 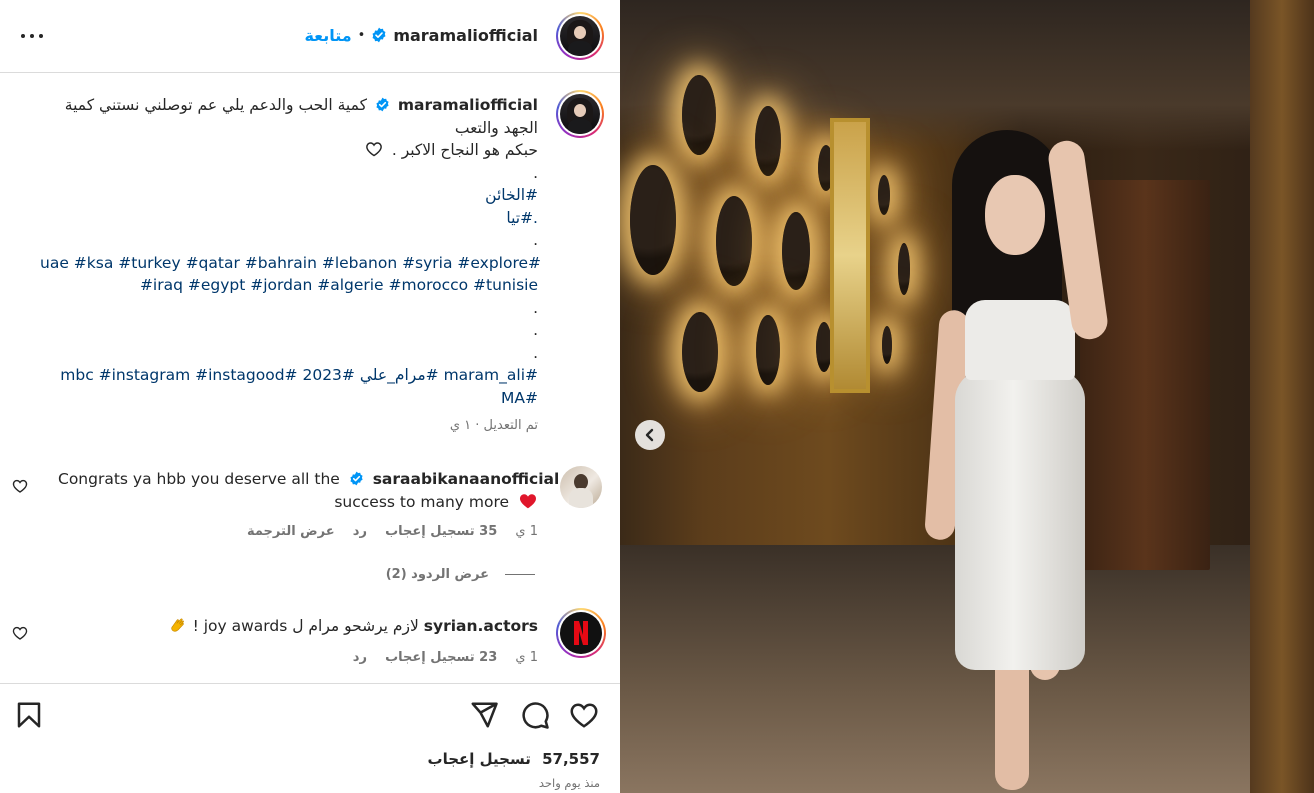 I want to click on chevron-left-icon, so click(x=649, y=435).